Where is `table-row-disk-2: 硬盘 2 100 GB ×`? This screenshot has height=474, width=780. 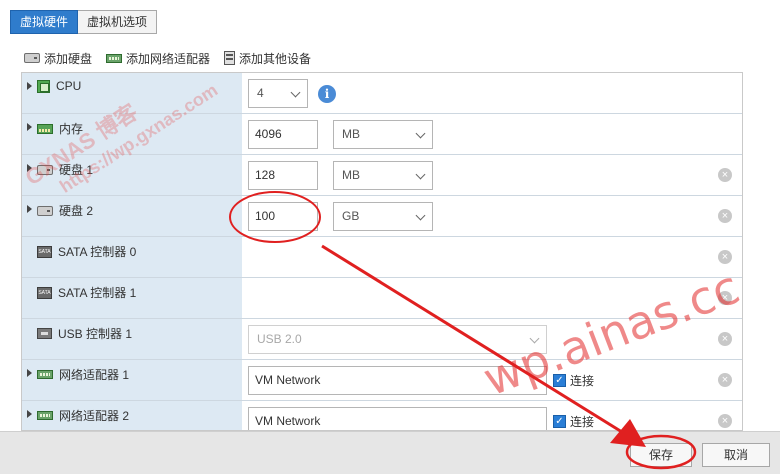
table-row-disk-2: 硬盘 2 100 GB × is located at coordinates (382, 216).